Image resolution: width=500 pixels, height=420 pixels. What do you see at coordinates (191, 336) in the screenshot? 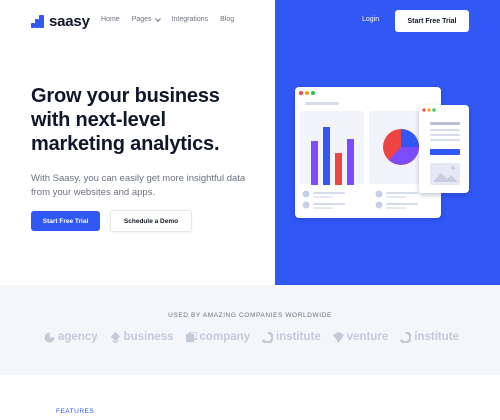
I see `company-icon` at bounding box center [191, 336].